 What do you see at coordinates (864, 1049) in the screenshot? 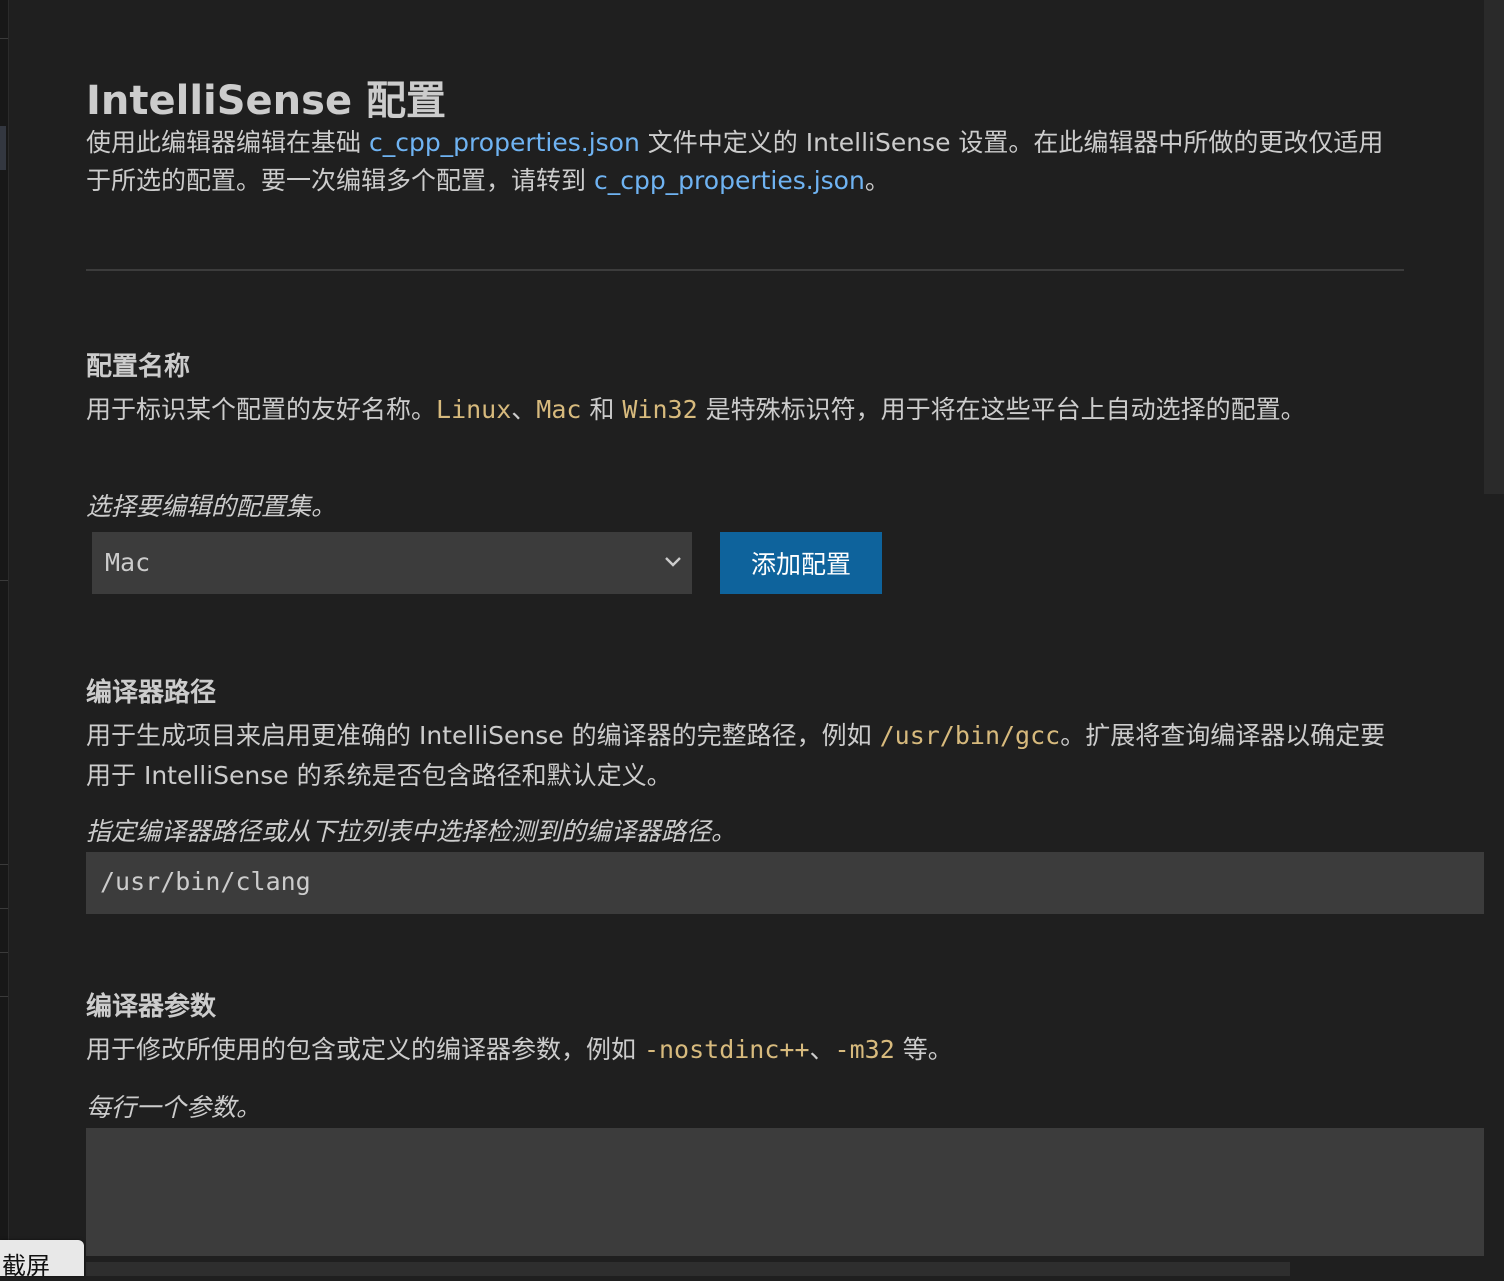
I see `code-m32: -m32` at bounding box center [864, 1049].